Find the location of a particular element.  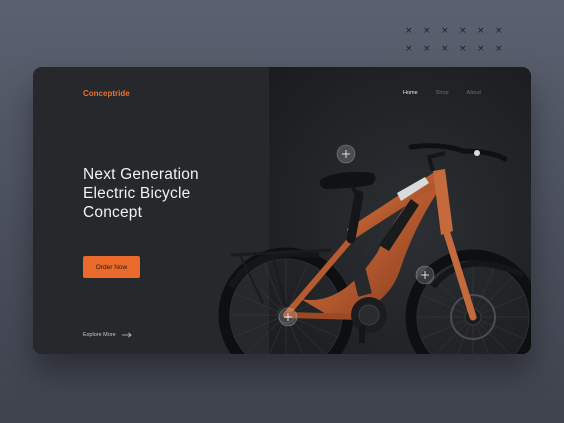

hotspot-battery is located at coordinates (425, 275).